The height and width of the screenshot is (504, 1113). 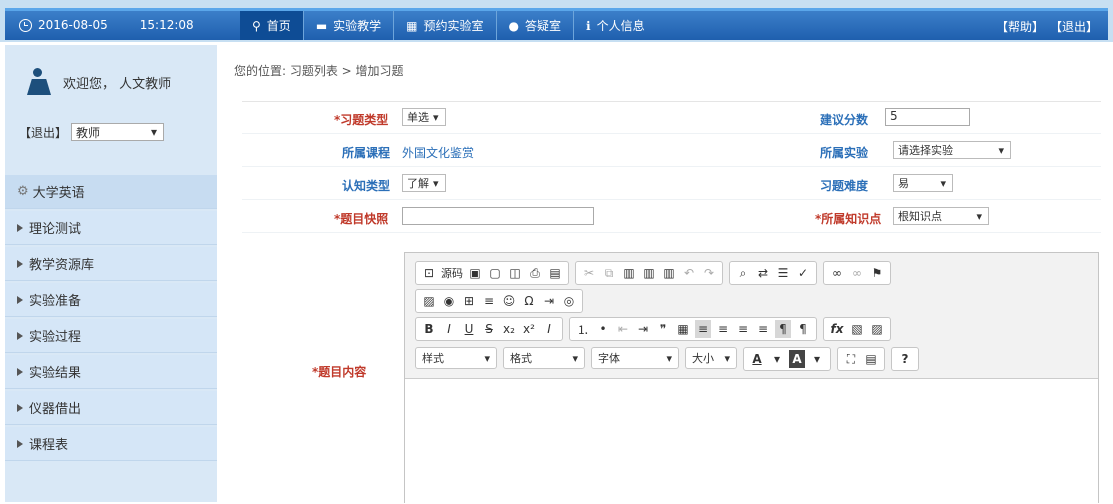 What do you see at coordinates (469, 301) in the screenshot?
I see `table-icon: ⊞` at bounding box center [469, 301].